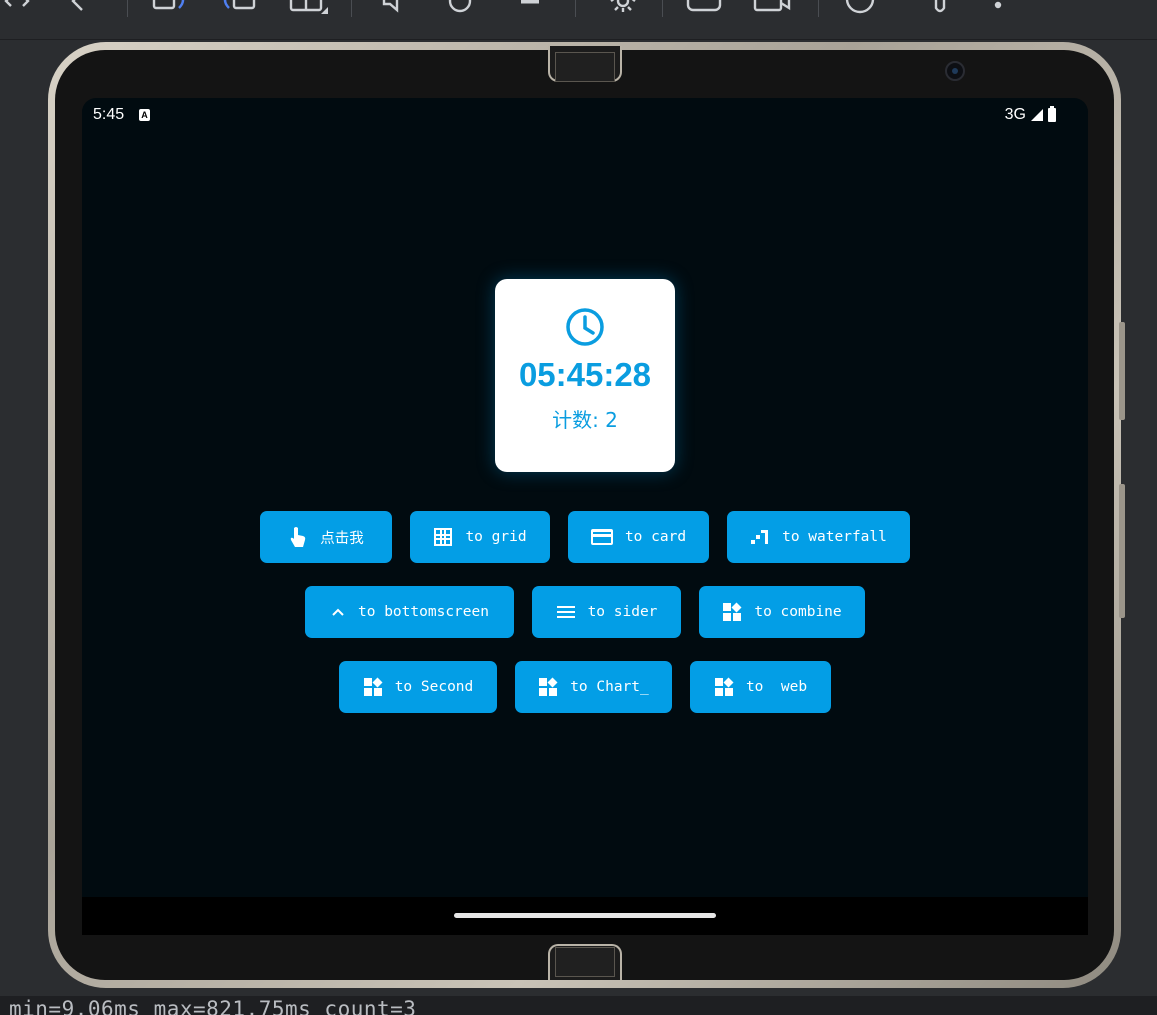  I want to click on to-web-button: to web, so click(760, 687).